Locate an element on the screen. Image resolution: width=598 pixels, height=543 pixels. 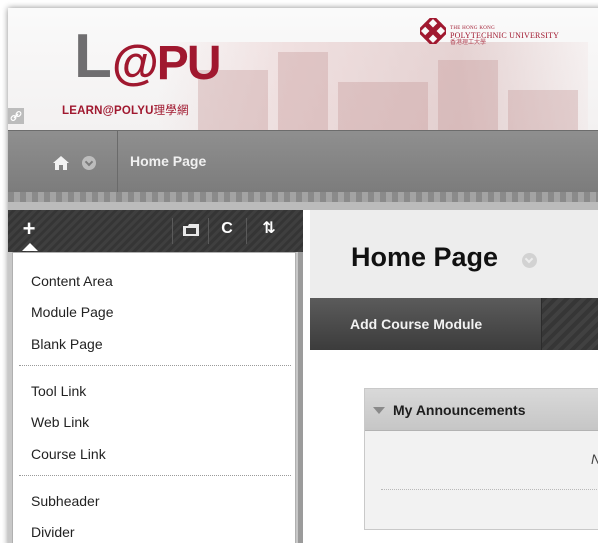
module-divider is located at coordinates (489, 489).